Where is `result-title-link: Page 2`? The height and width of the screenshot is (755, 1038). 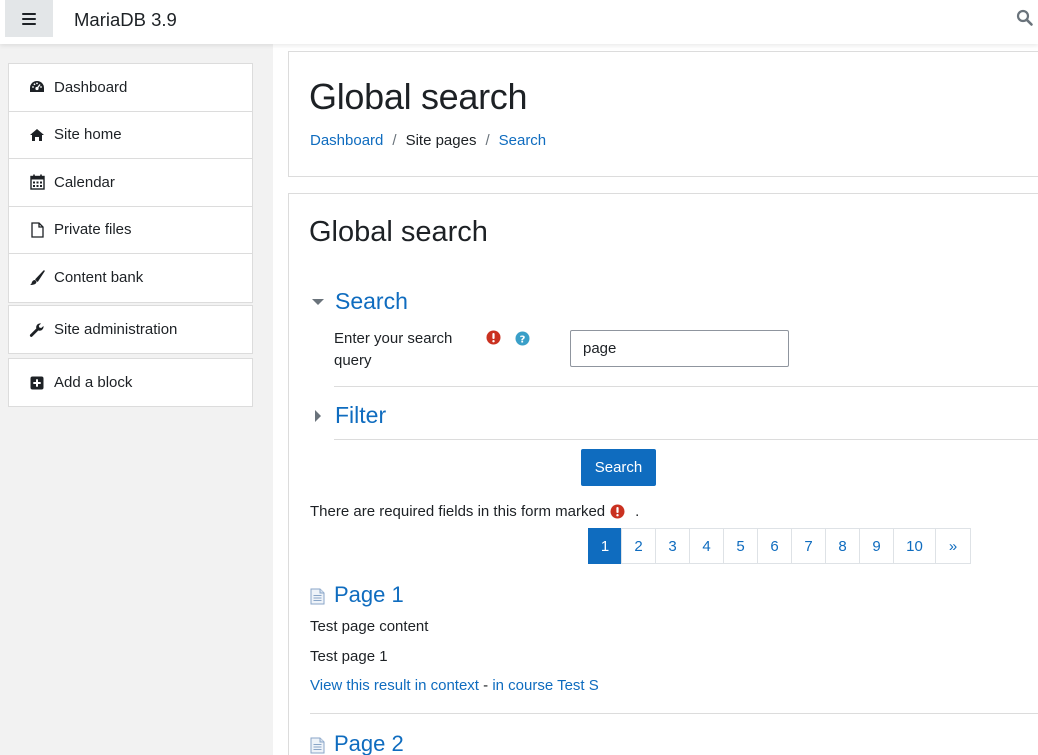
result-title-link: Page 2 is located at coordinates (357, 743).